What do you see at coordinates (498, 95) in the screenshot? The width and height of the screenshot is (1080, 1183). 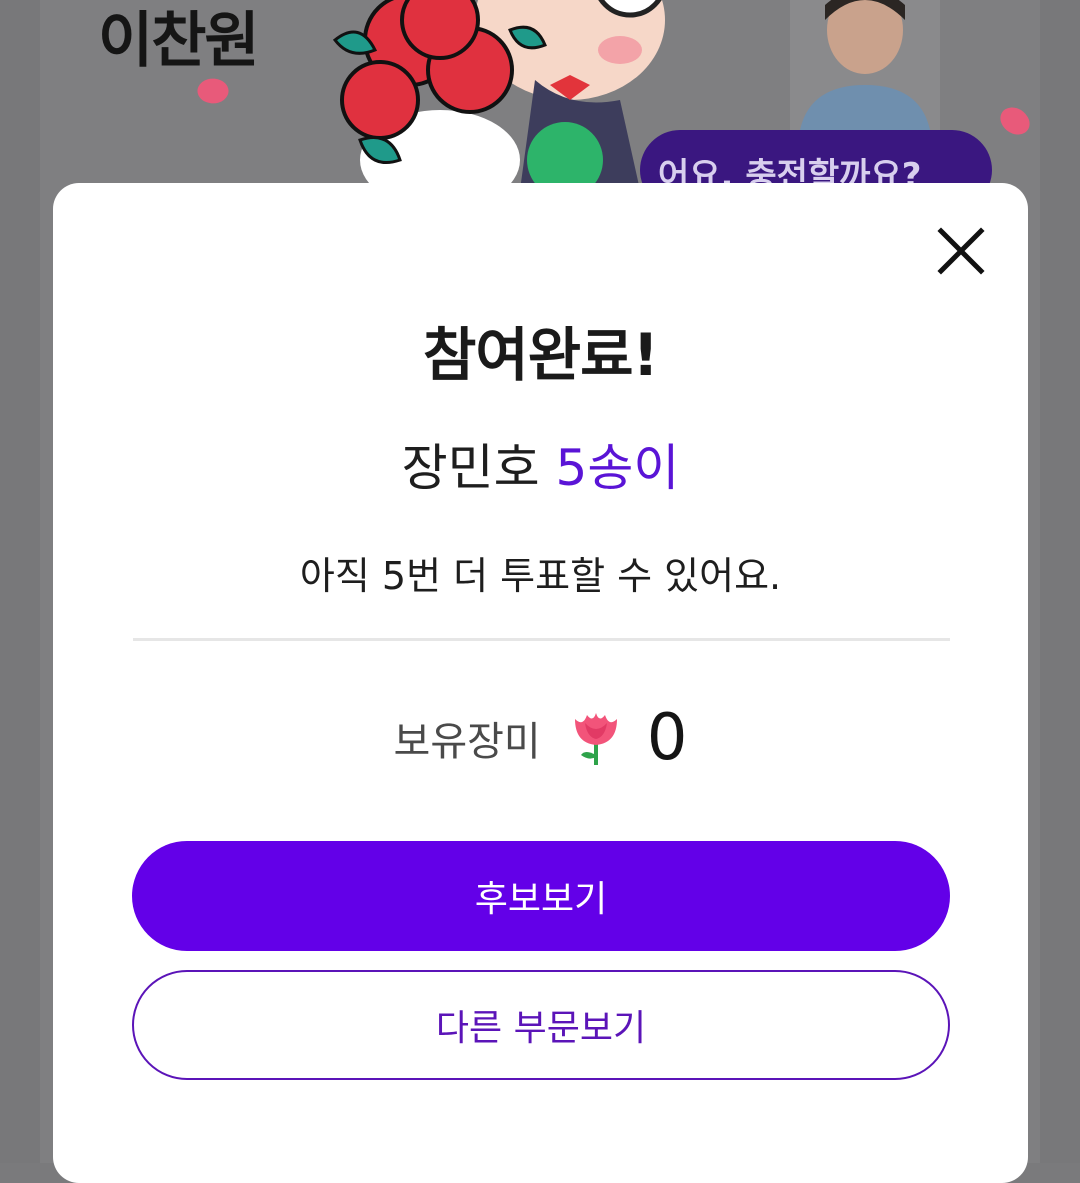 I see `mascot-illustration` at bounding box center [498, 95].